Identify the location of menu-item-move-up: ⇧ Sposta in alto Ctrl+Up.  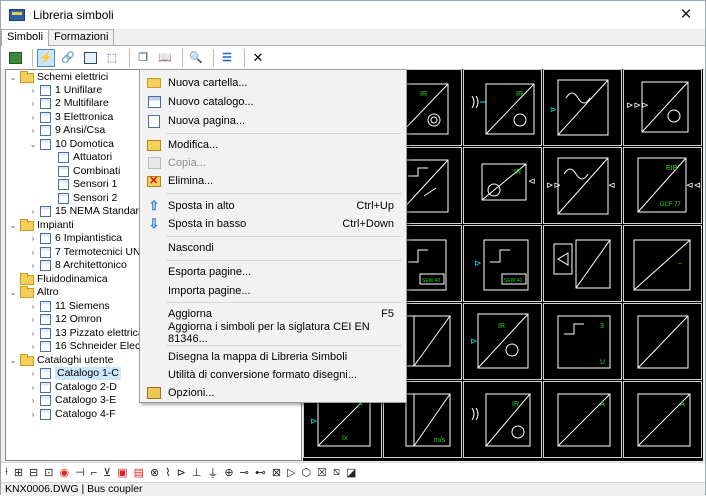
(273, 206).